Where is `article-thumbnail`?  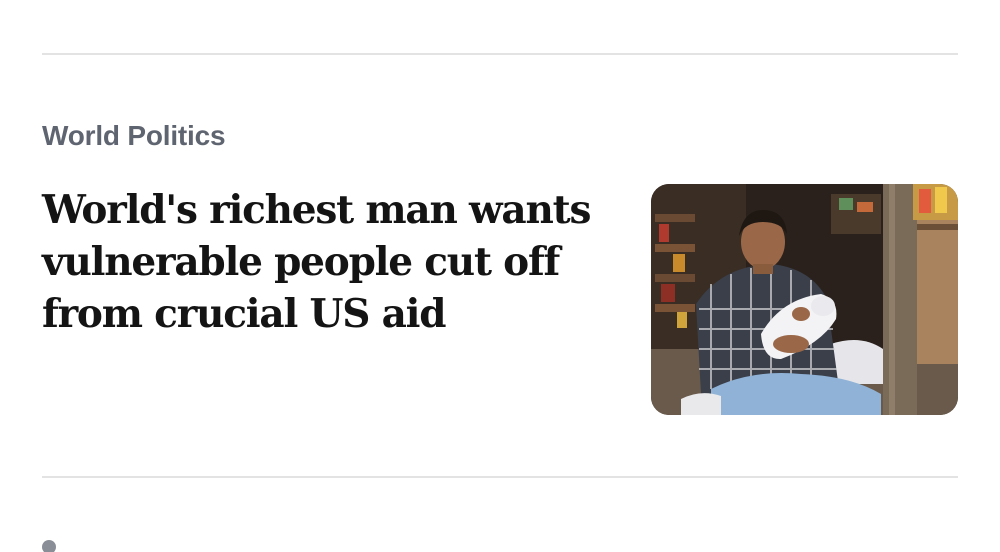
article-thumbnail is located at coordinates (804, 299).